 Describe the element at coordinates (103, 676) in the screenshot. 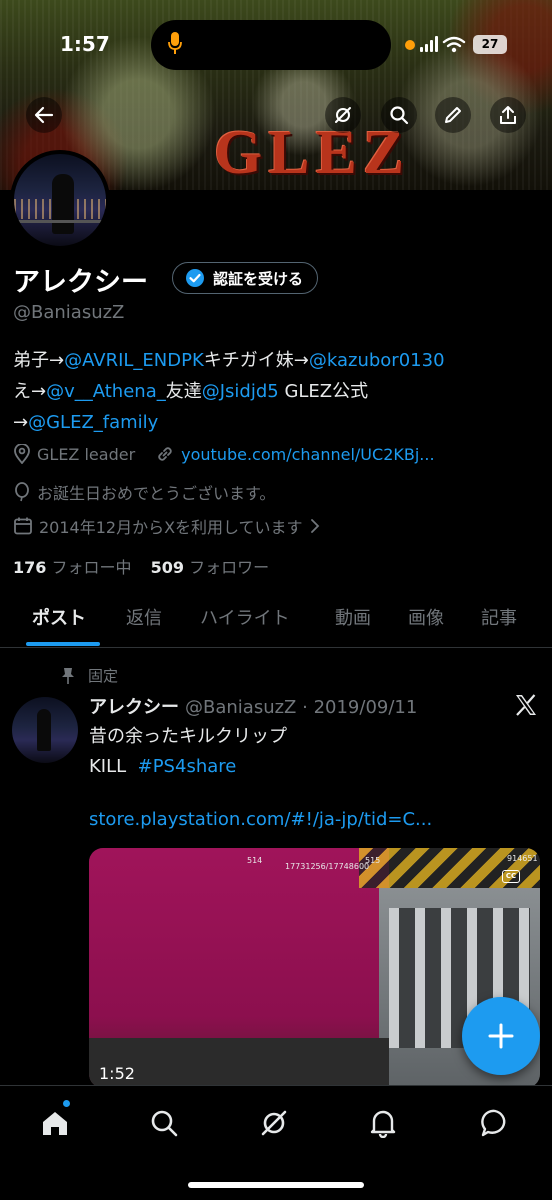

I see `pinned-label: 固定` at that location.